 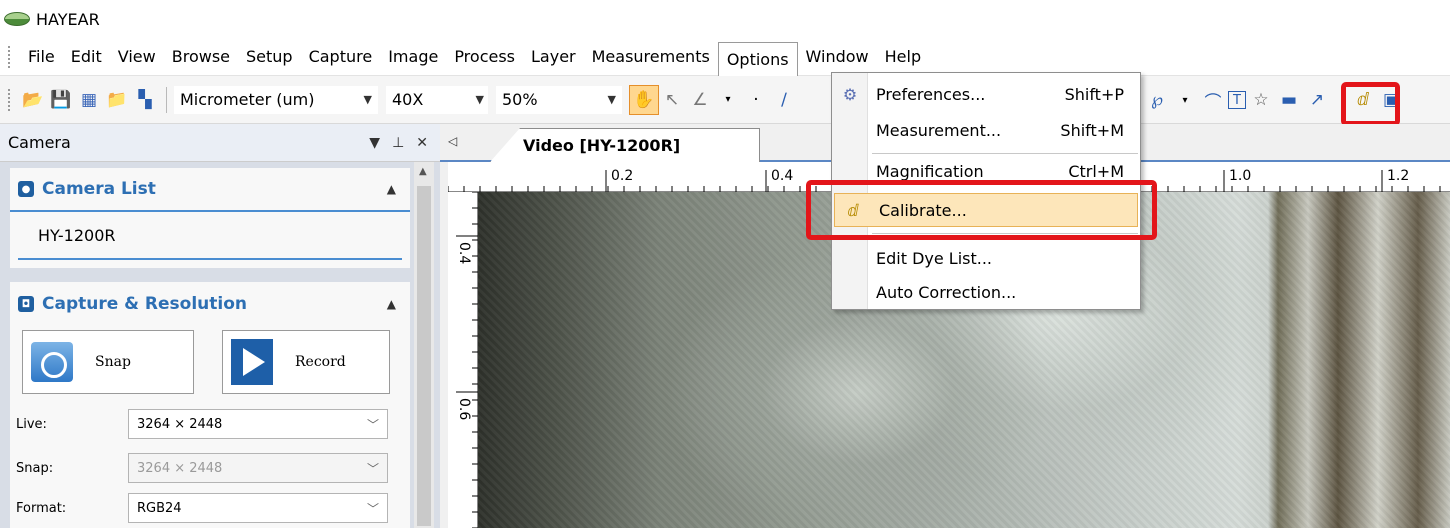 I want to click on format-label: Format:, so click(x=41, y=508).